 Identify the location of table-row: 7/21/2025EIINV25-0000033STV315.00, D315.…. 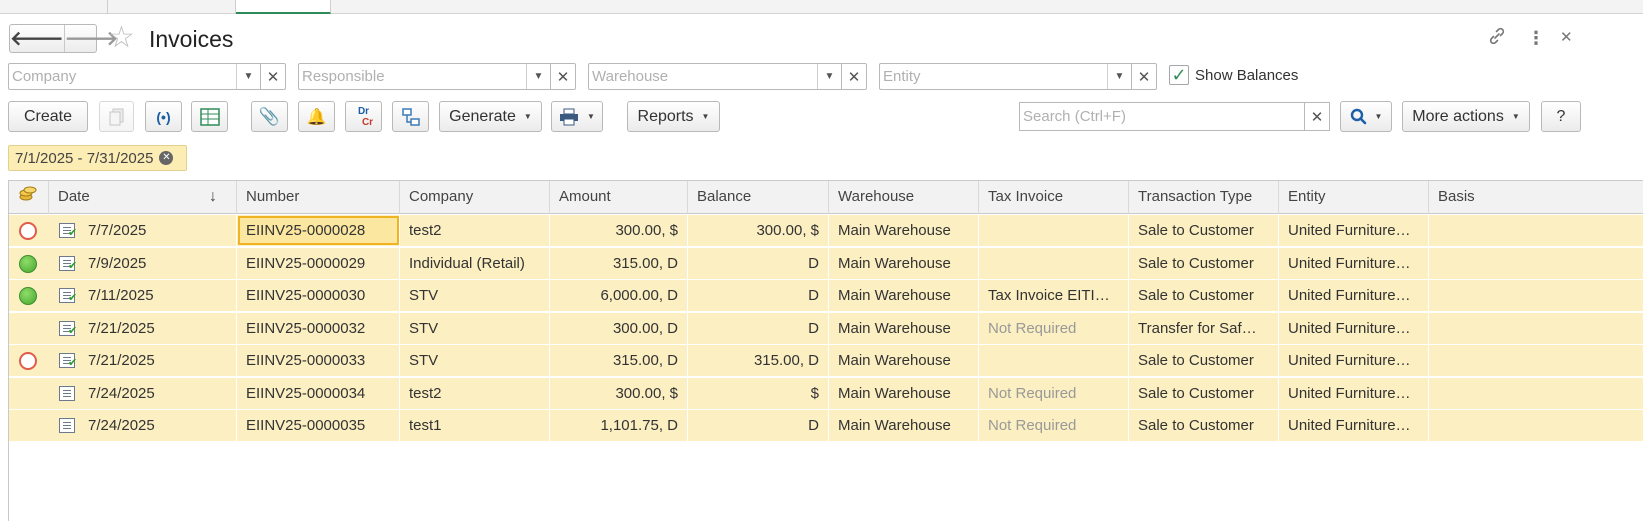
(826, 361).